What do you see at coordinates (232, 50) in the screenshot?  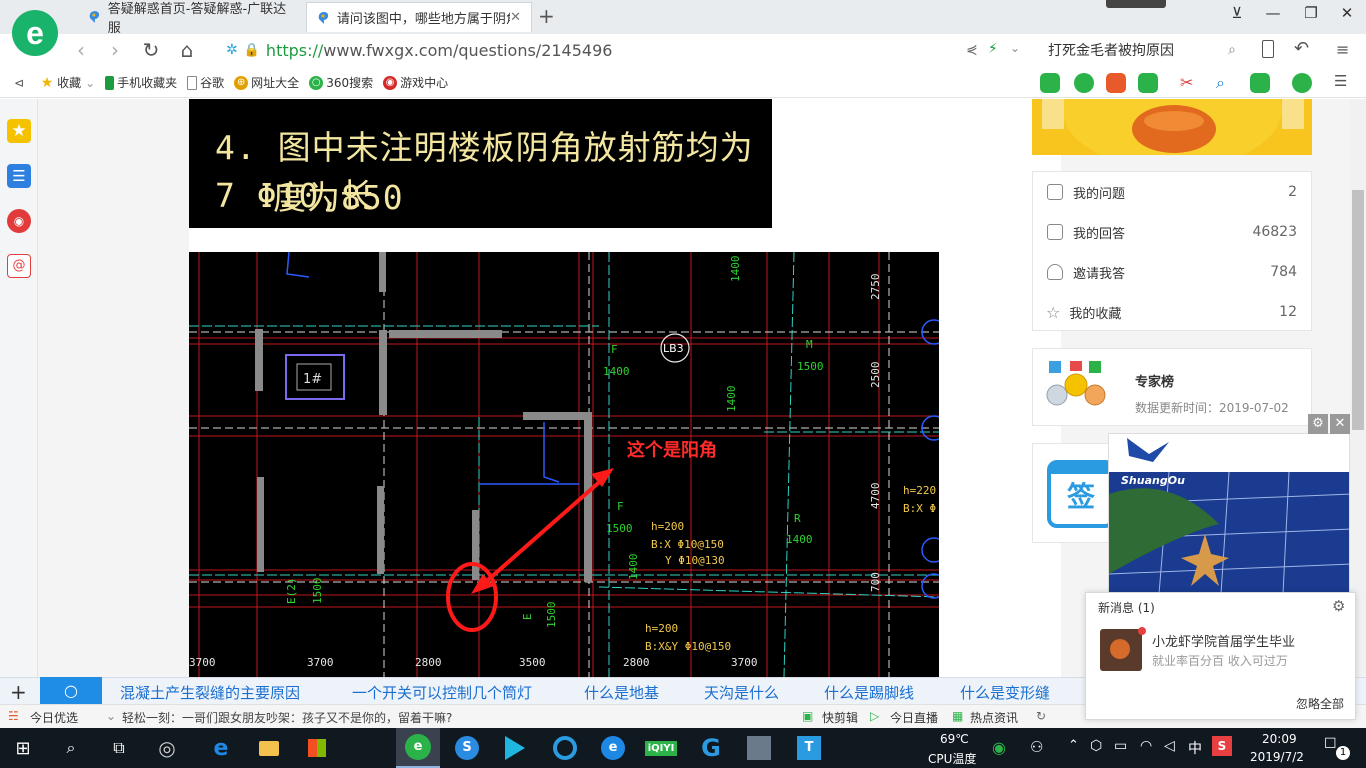 I see `site-settings-icon: ✲` at bounding box center [232, 50].